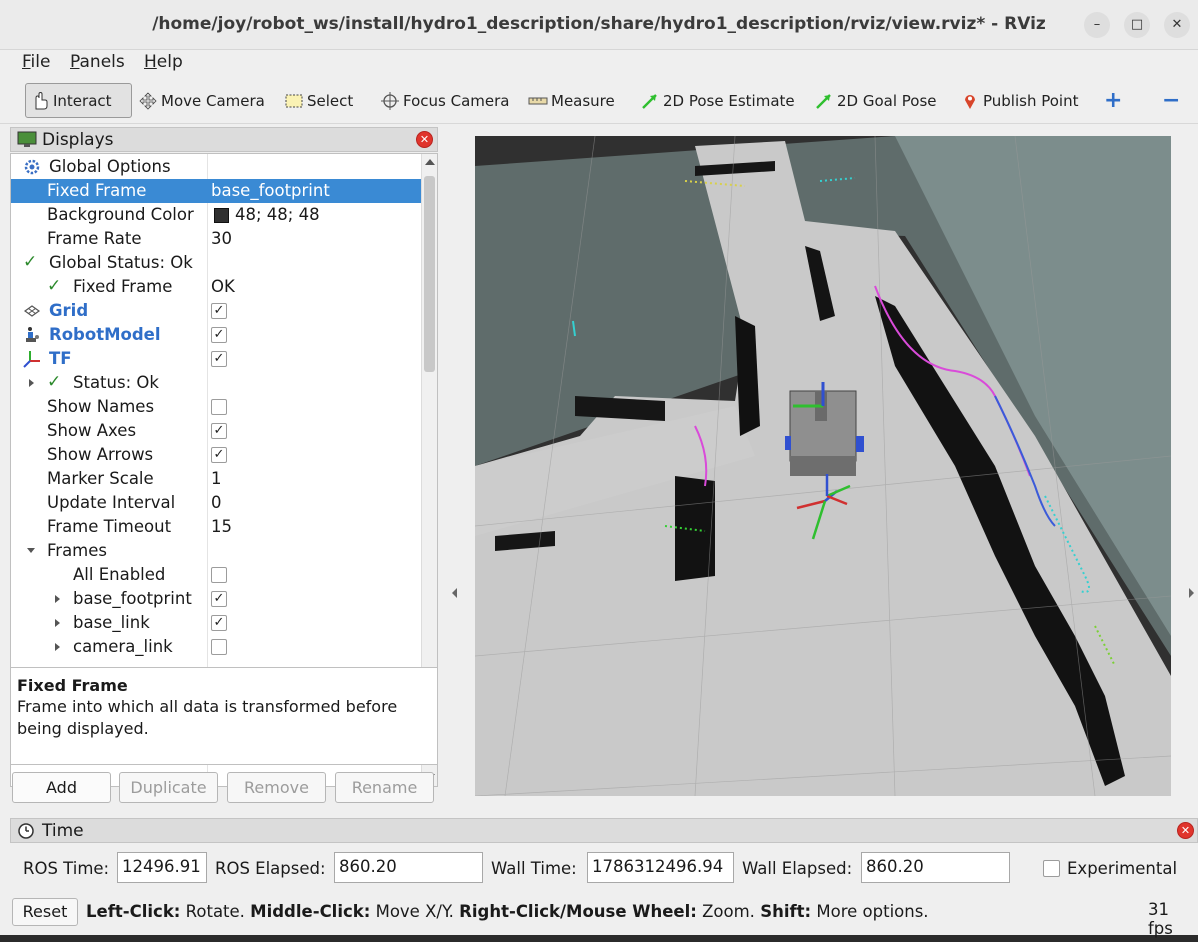  I want to click on minimize-button: –, so click(1097, 25).